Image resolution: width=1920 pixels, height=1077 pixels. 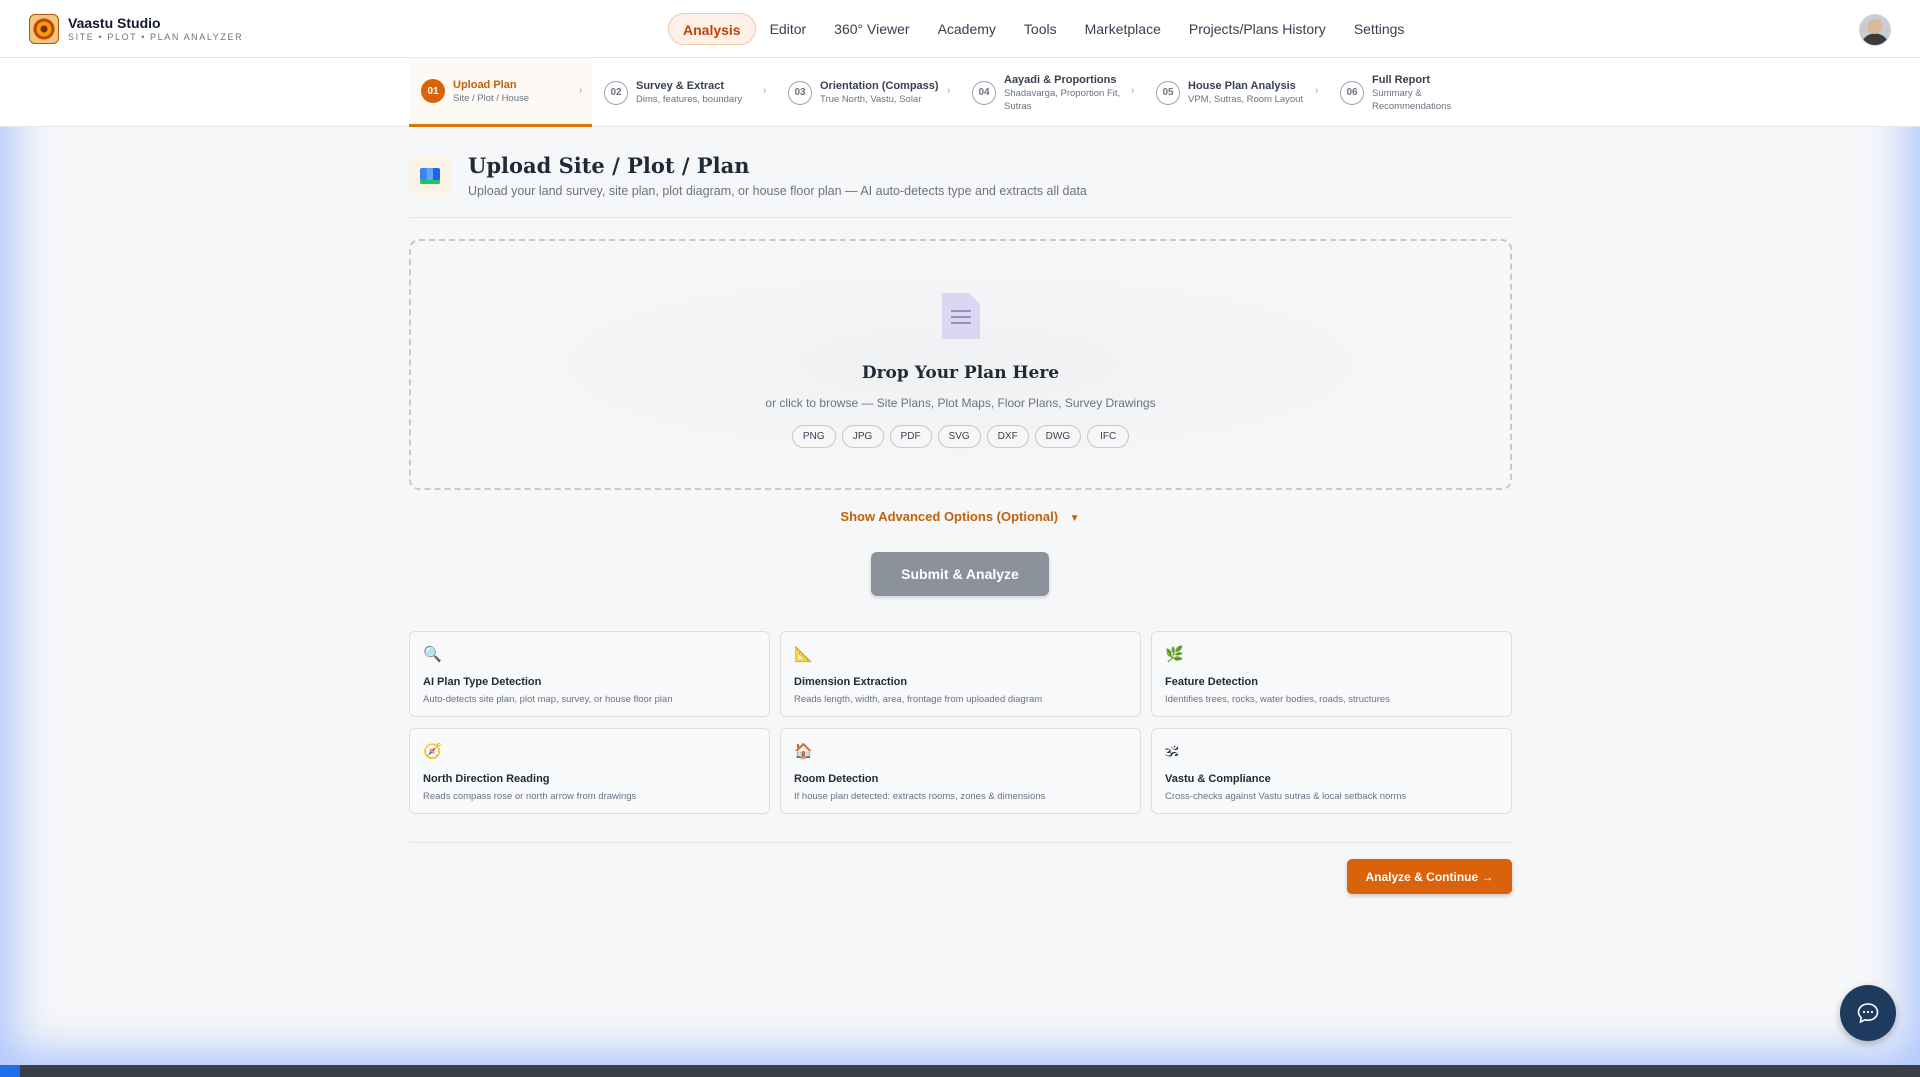 I want to click on brand-subtitle: SITE • PLOT • PLAN ANALYZER, so click(x=156, y=37).